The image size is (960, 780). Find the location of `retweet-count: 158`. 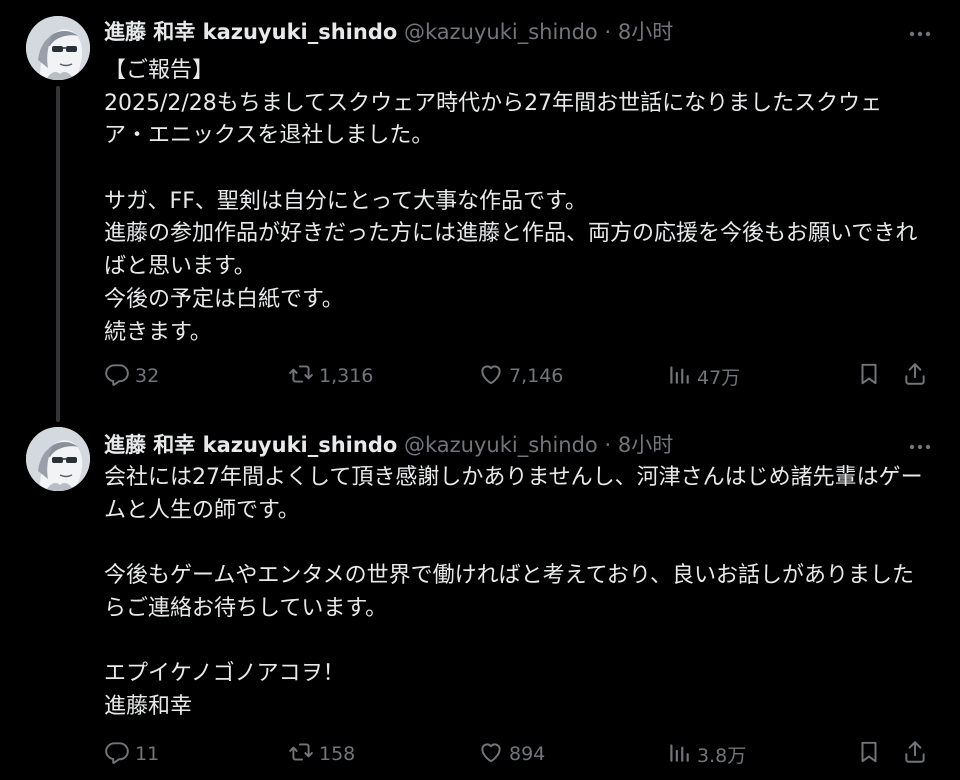

retweet-count: 158 is located at coordinates (337, 754).